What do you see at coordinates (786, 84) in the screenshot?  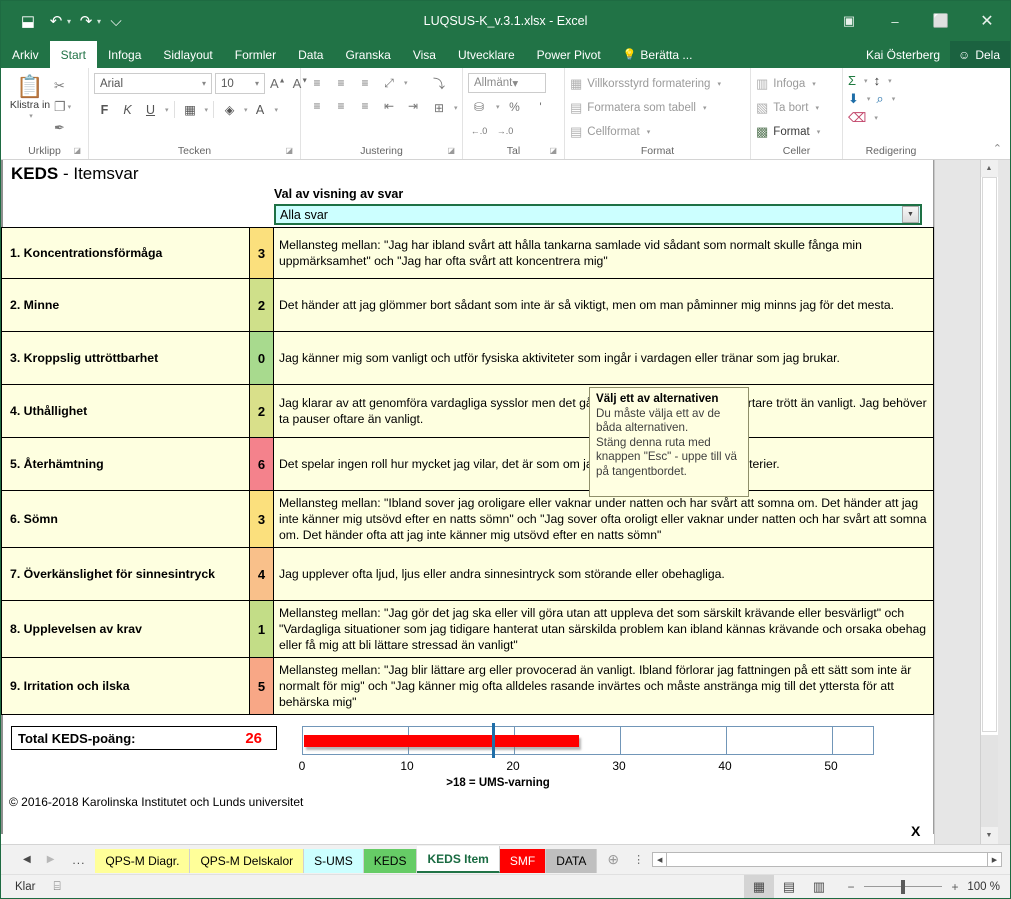 I see `insert-cells-button: ▥ Infoga ▾` at bounding box center [786, 84].